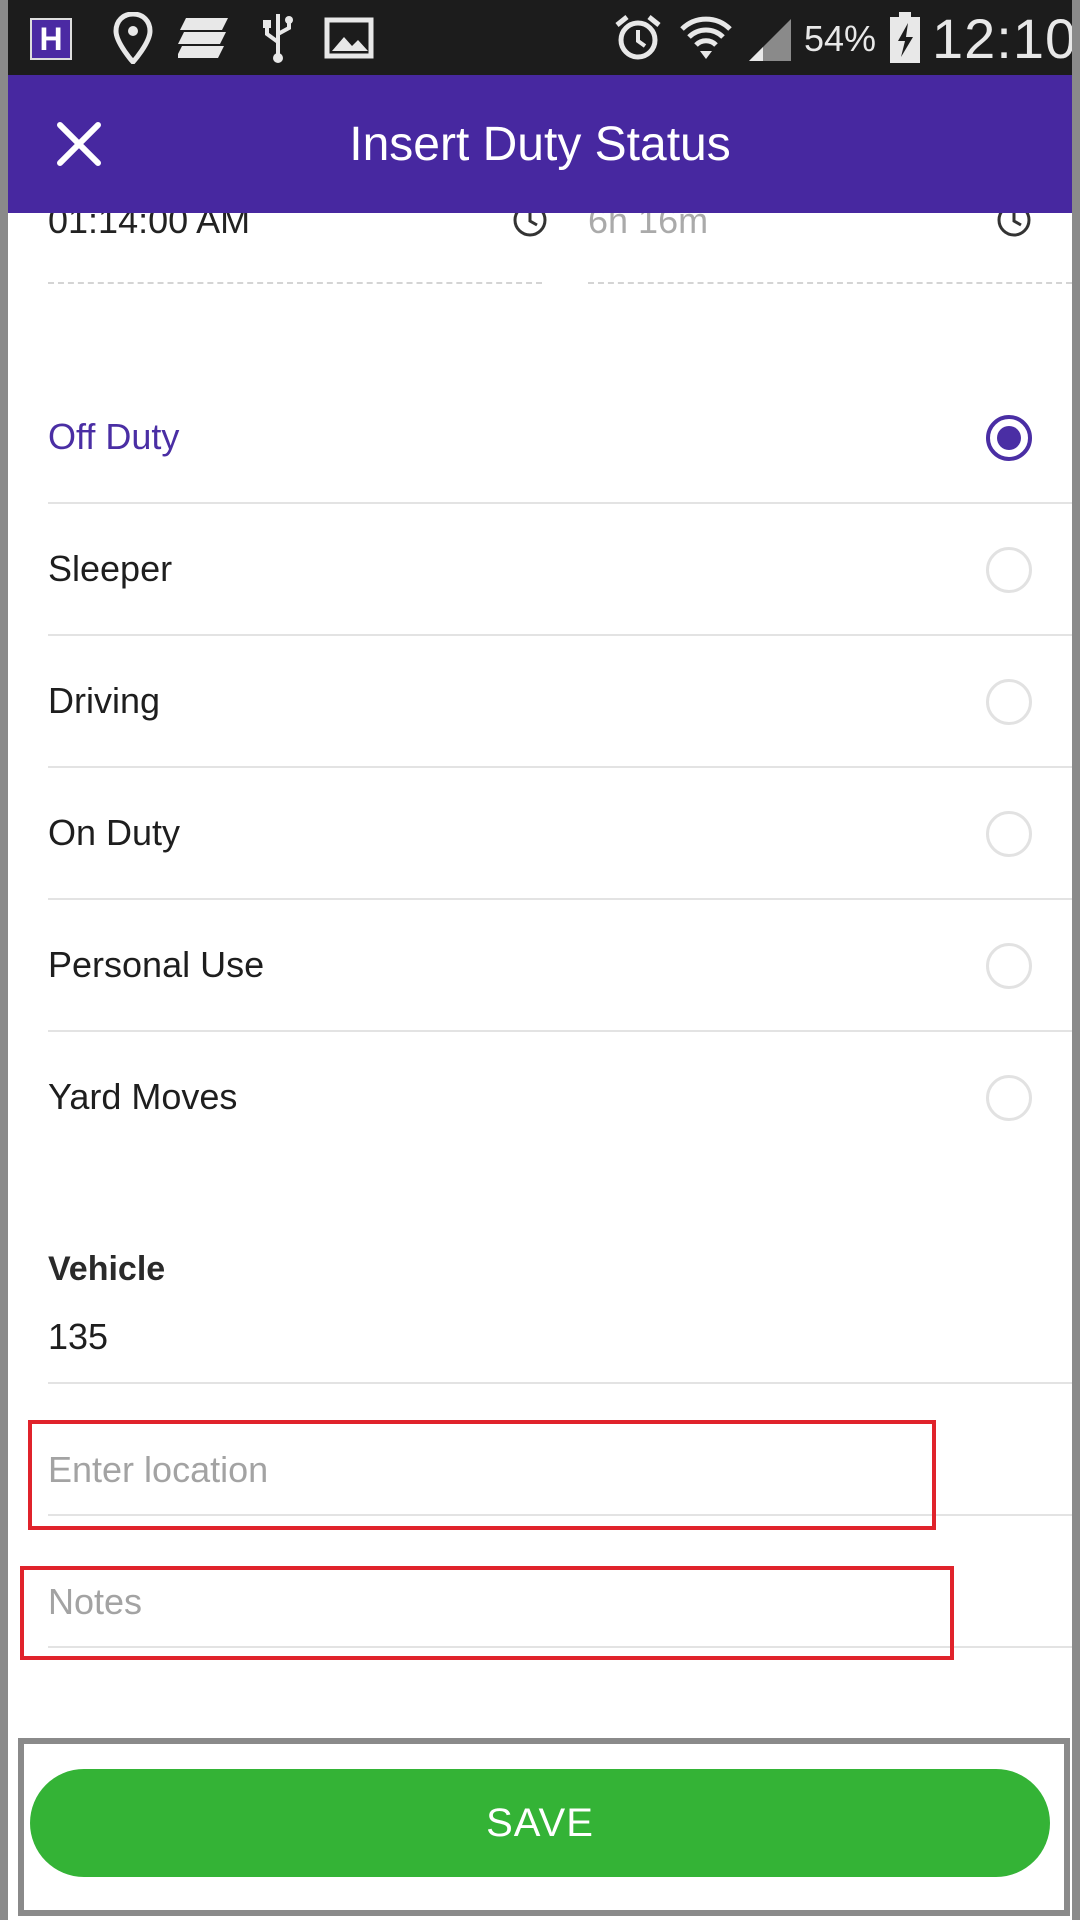 This screenshot has height=1920, width=1080. I want to click on signal-icon, so click(770, 38).